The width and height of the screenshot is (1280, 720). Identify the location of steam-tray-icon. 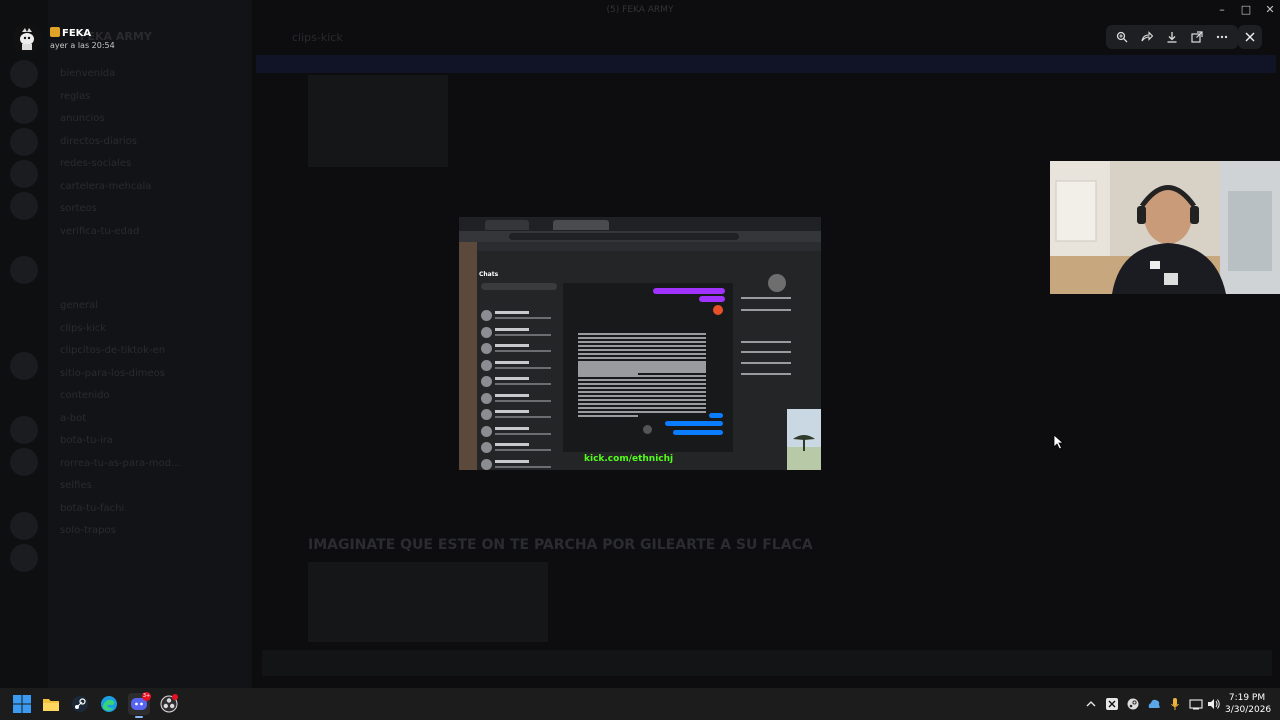
(1133, 704).